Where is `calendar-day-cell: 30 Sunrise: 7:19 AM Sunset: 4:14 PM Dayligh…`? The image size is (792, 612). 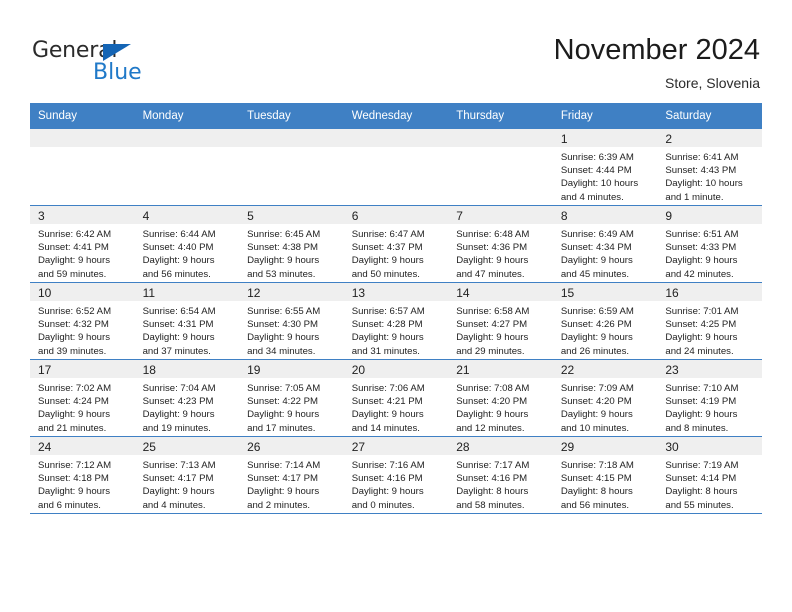 calendar-day-cell: 30 Sunrise: 7:19 AM Sunset: 4:14 PM Dayligh… is located at coordinates (709, 475).